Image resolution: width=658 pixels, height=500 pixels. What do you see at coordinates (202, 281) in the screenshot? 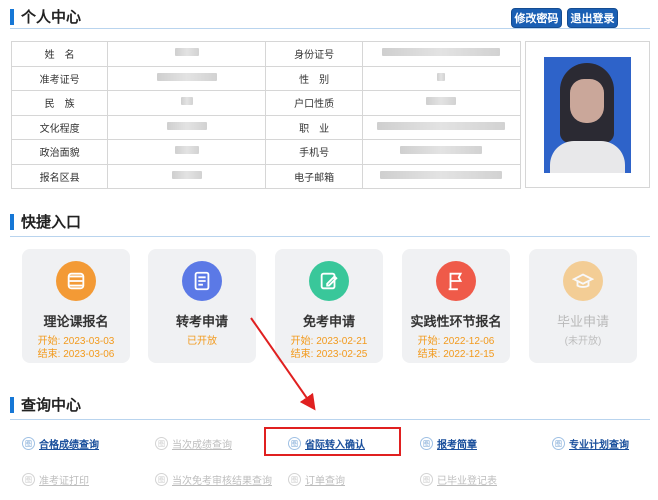
I see `document-icon` at bounding box center [202, 281].